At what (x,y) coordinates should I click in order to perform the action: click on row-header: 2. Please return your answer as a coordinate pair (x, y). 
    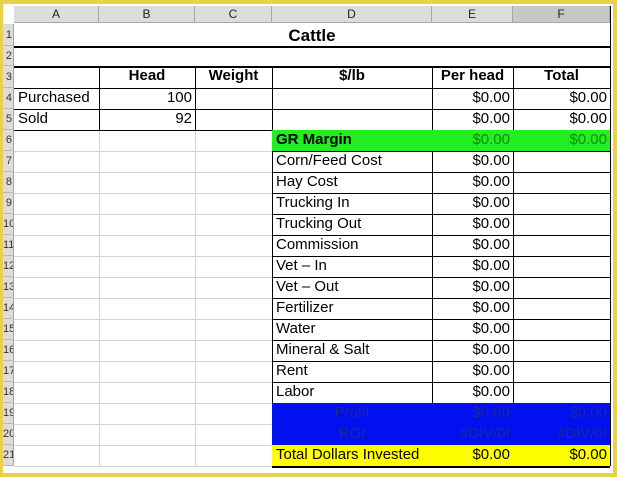
    Looking at the image, I should click on (8, 56).